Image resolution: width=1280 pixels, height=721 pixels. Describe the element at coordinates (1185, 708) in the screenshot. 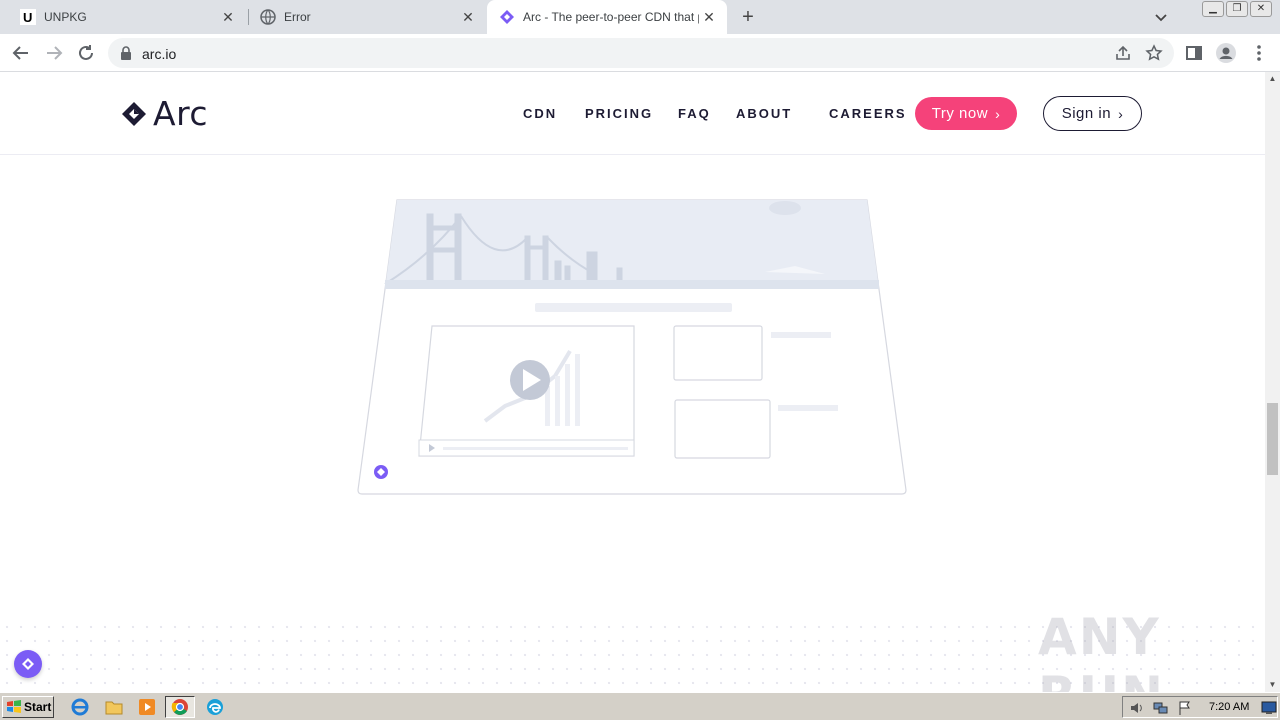

I see `flag-icon` at that location.